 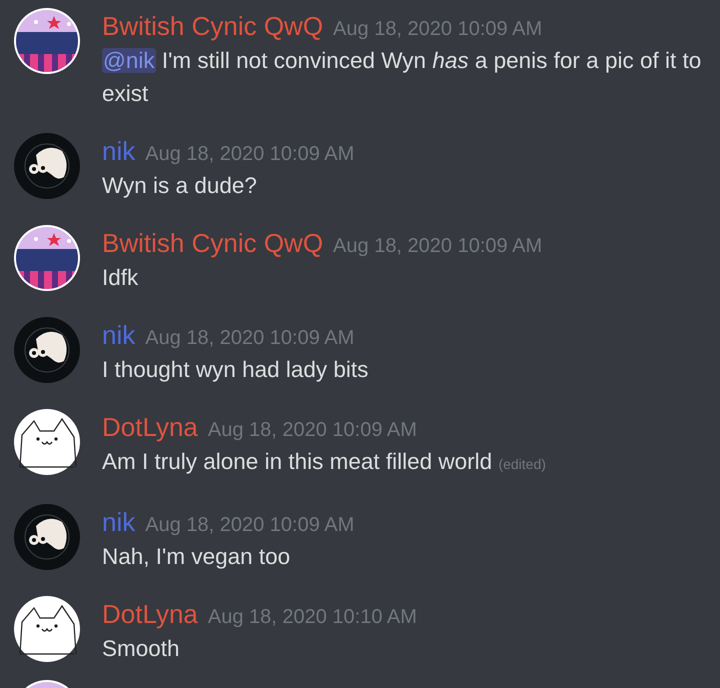 I want to click on message-text: I thought wyn had lady bits, so click(x=235, y=369).